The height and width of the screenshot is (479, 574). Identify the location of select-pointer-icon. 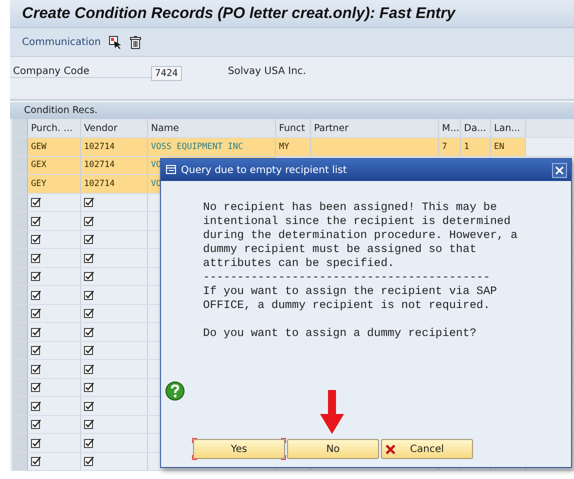
(115, 42).